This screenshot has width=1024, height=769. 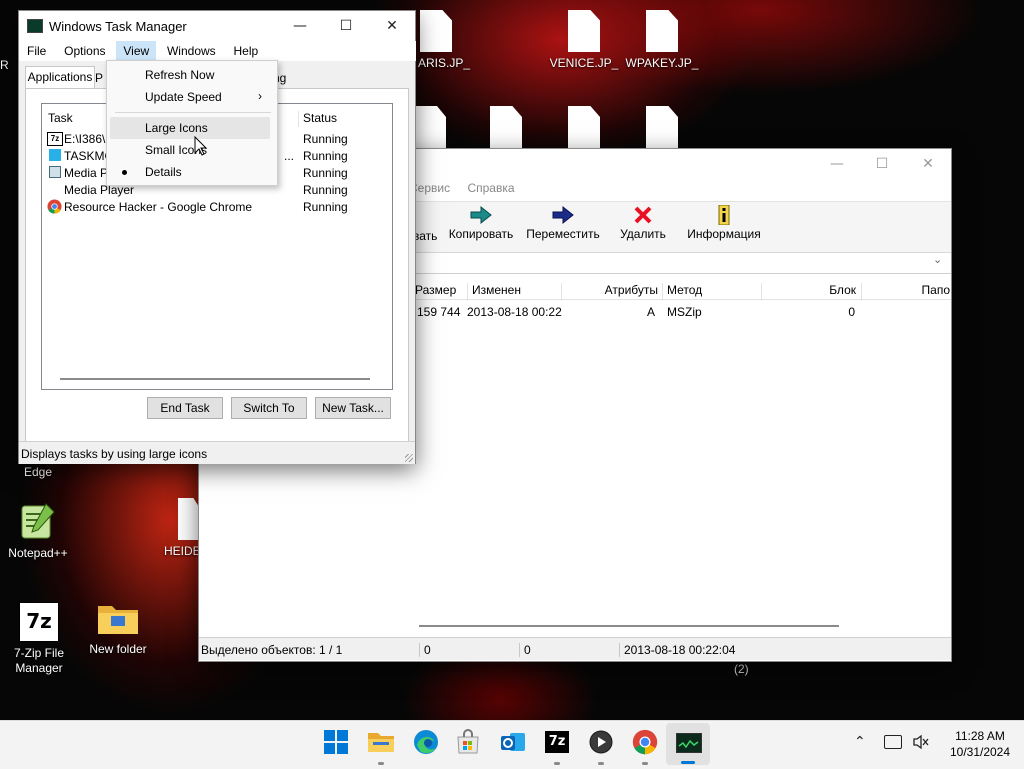 What do you see at coordinates (99, 78) in the screenshot?
I see `tab-label: P` at bounding box center [99, 78].